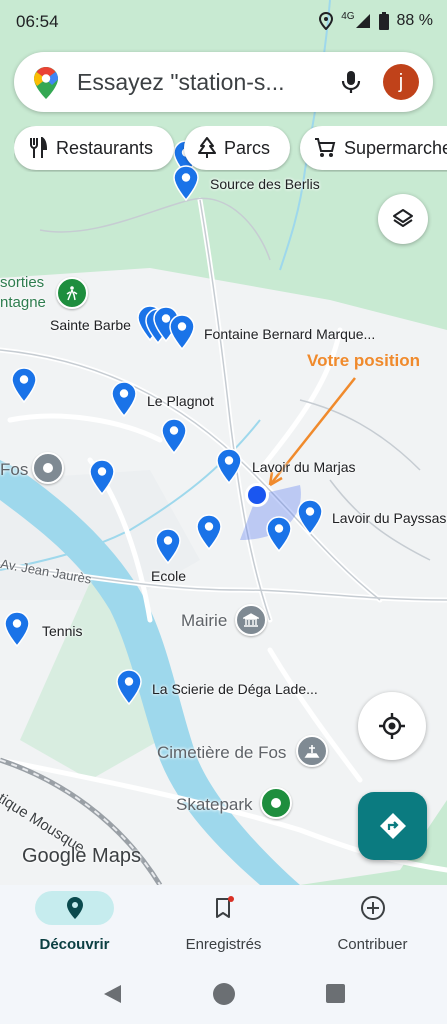  I want to click on tab-label: Découvrir, so click(74, 944).